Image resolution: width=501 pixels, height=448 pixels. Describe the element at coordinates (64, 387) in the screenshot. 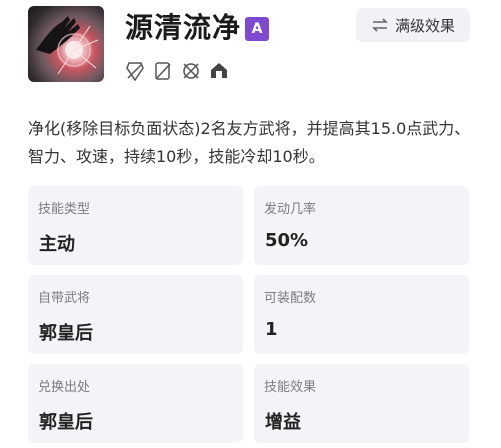

I see `info-card-label: 兑换出处` at that location.